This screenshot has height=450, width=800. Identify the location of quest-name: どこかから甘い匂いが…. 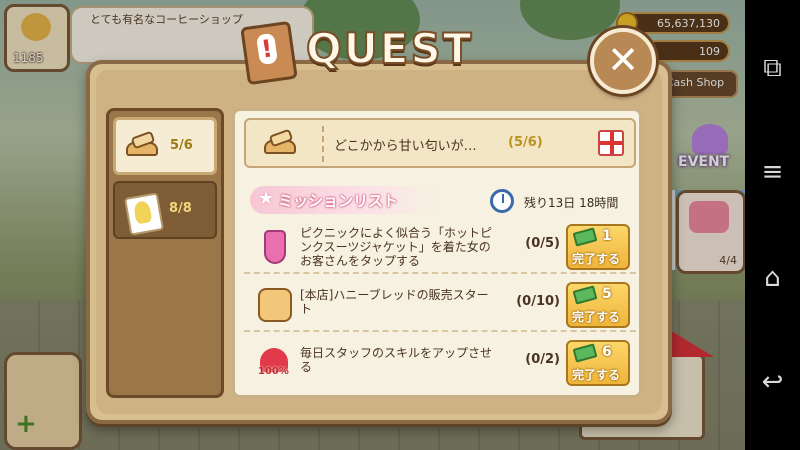
(405, 146).